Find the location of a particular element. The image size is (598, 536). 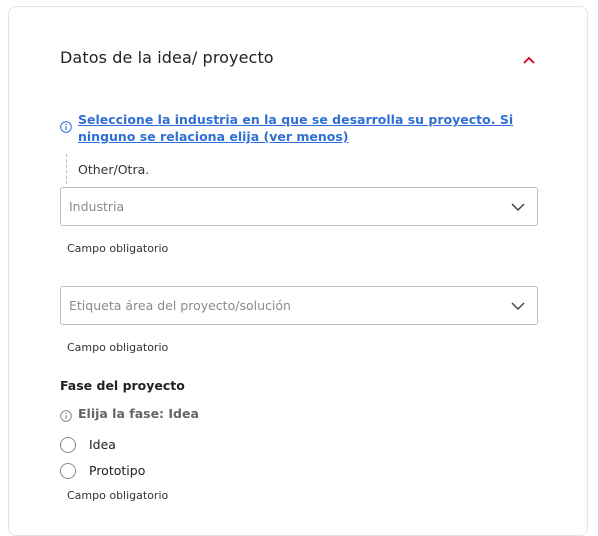

phase-heading: Fase del proyecto is located at coordinates (122, 385).